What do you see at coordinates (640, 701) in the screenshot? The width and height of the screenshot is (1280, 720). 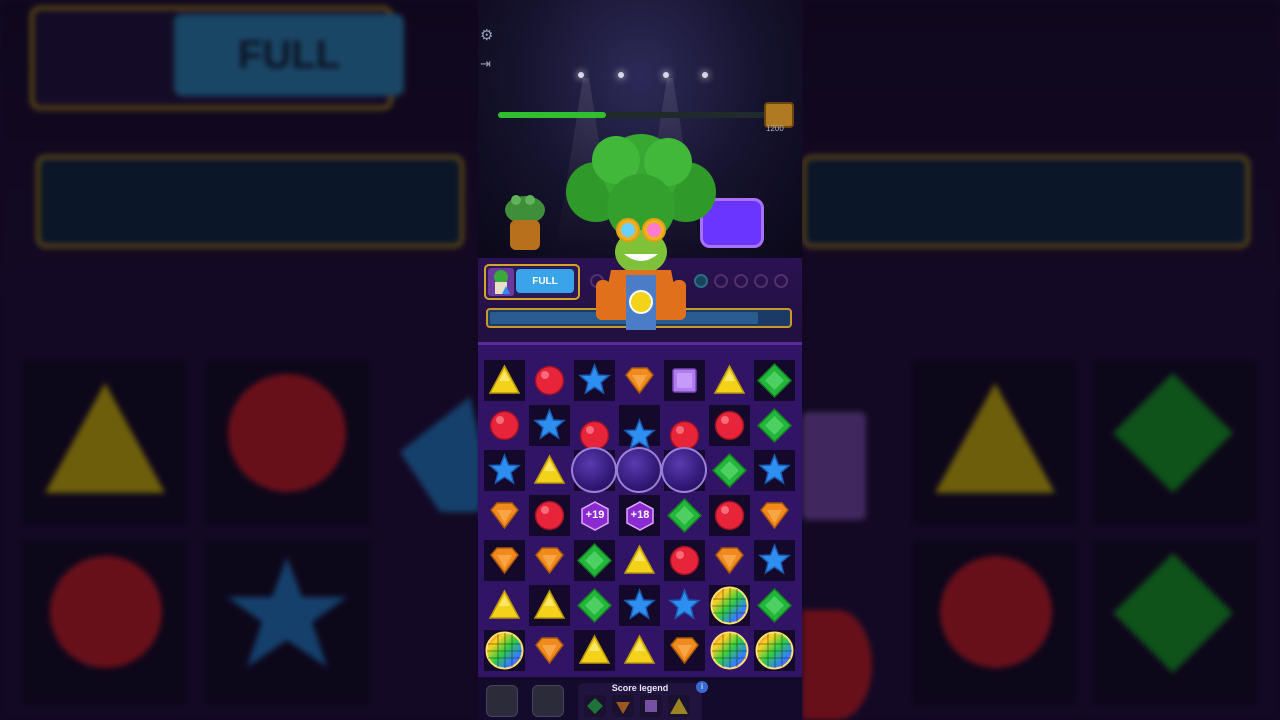 I see `score-legend: Score legend` at bounding box center [640, 701].